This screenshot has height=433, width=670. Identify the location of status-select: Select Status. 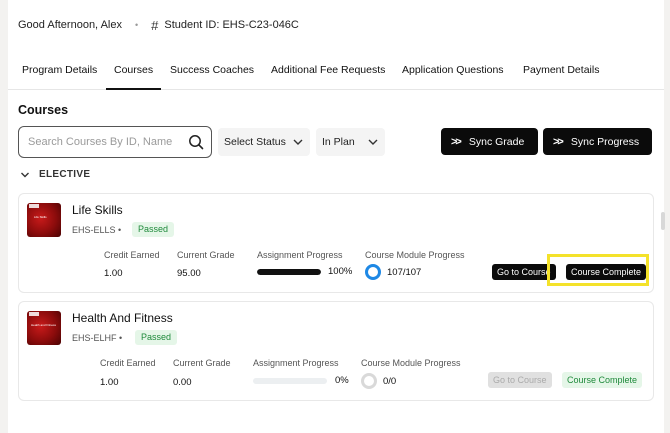
(264, 142).